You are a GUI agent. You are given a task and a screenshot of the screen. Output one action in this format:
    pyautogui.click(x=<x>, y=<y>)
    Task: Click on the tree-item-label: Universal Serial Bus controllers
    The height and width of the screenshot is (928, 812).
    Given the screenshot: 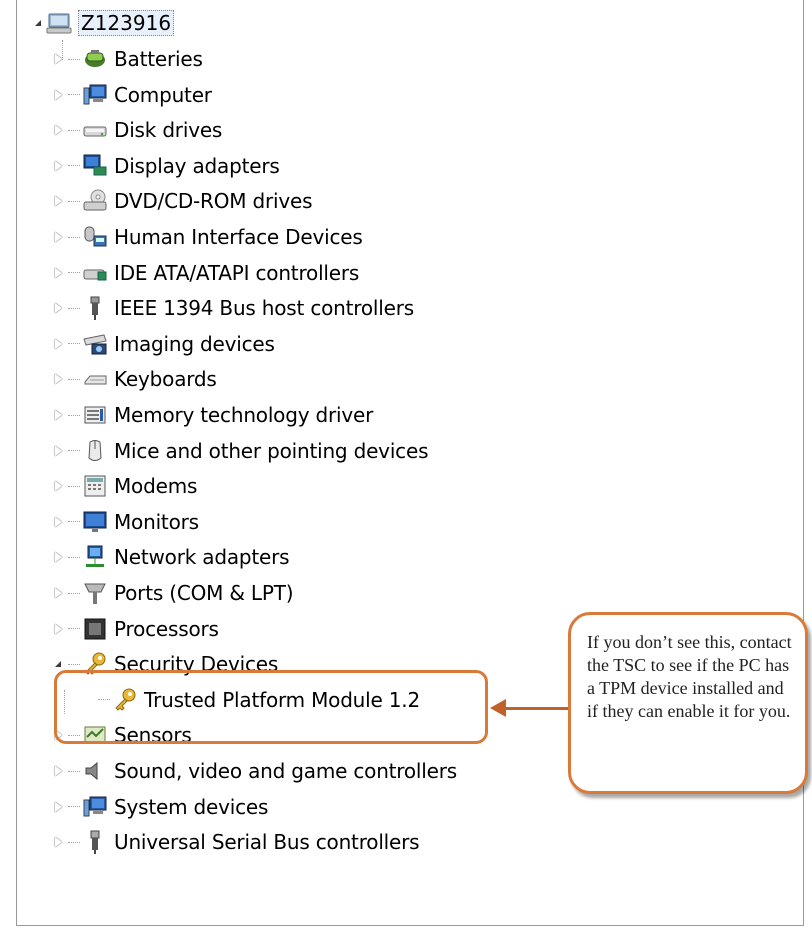 What is the action you would take?
    pyautogui.click(x=267, y=842)
    